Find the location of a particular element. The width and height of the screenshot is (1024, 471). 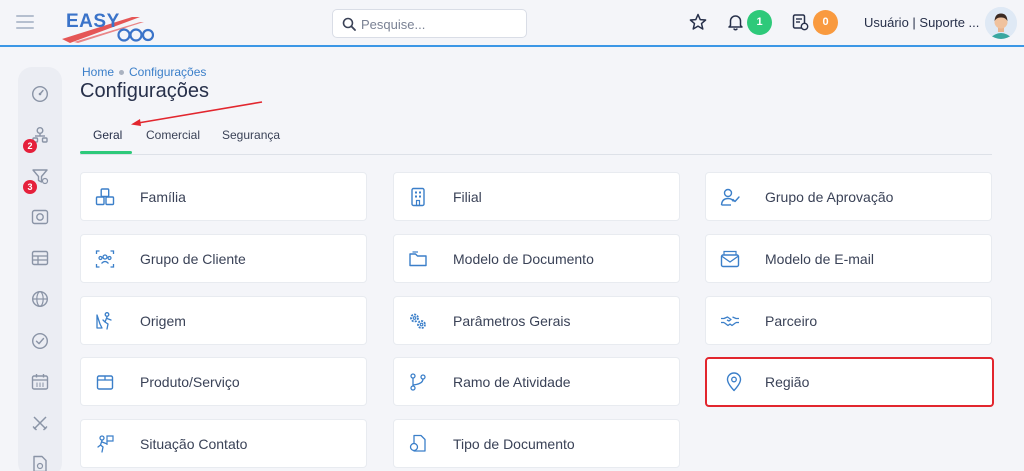

breadcrumb: Home Configurações is located at coordinates (144, 72).